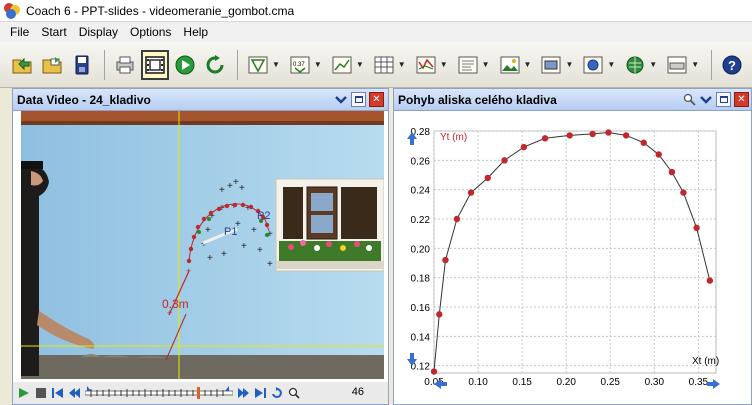 This screenshot has width=752, height=405. Describe the element at coordinates (98, 32) in the screenshot. I see `menu-display: Display` at that location.